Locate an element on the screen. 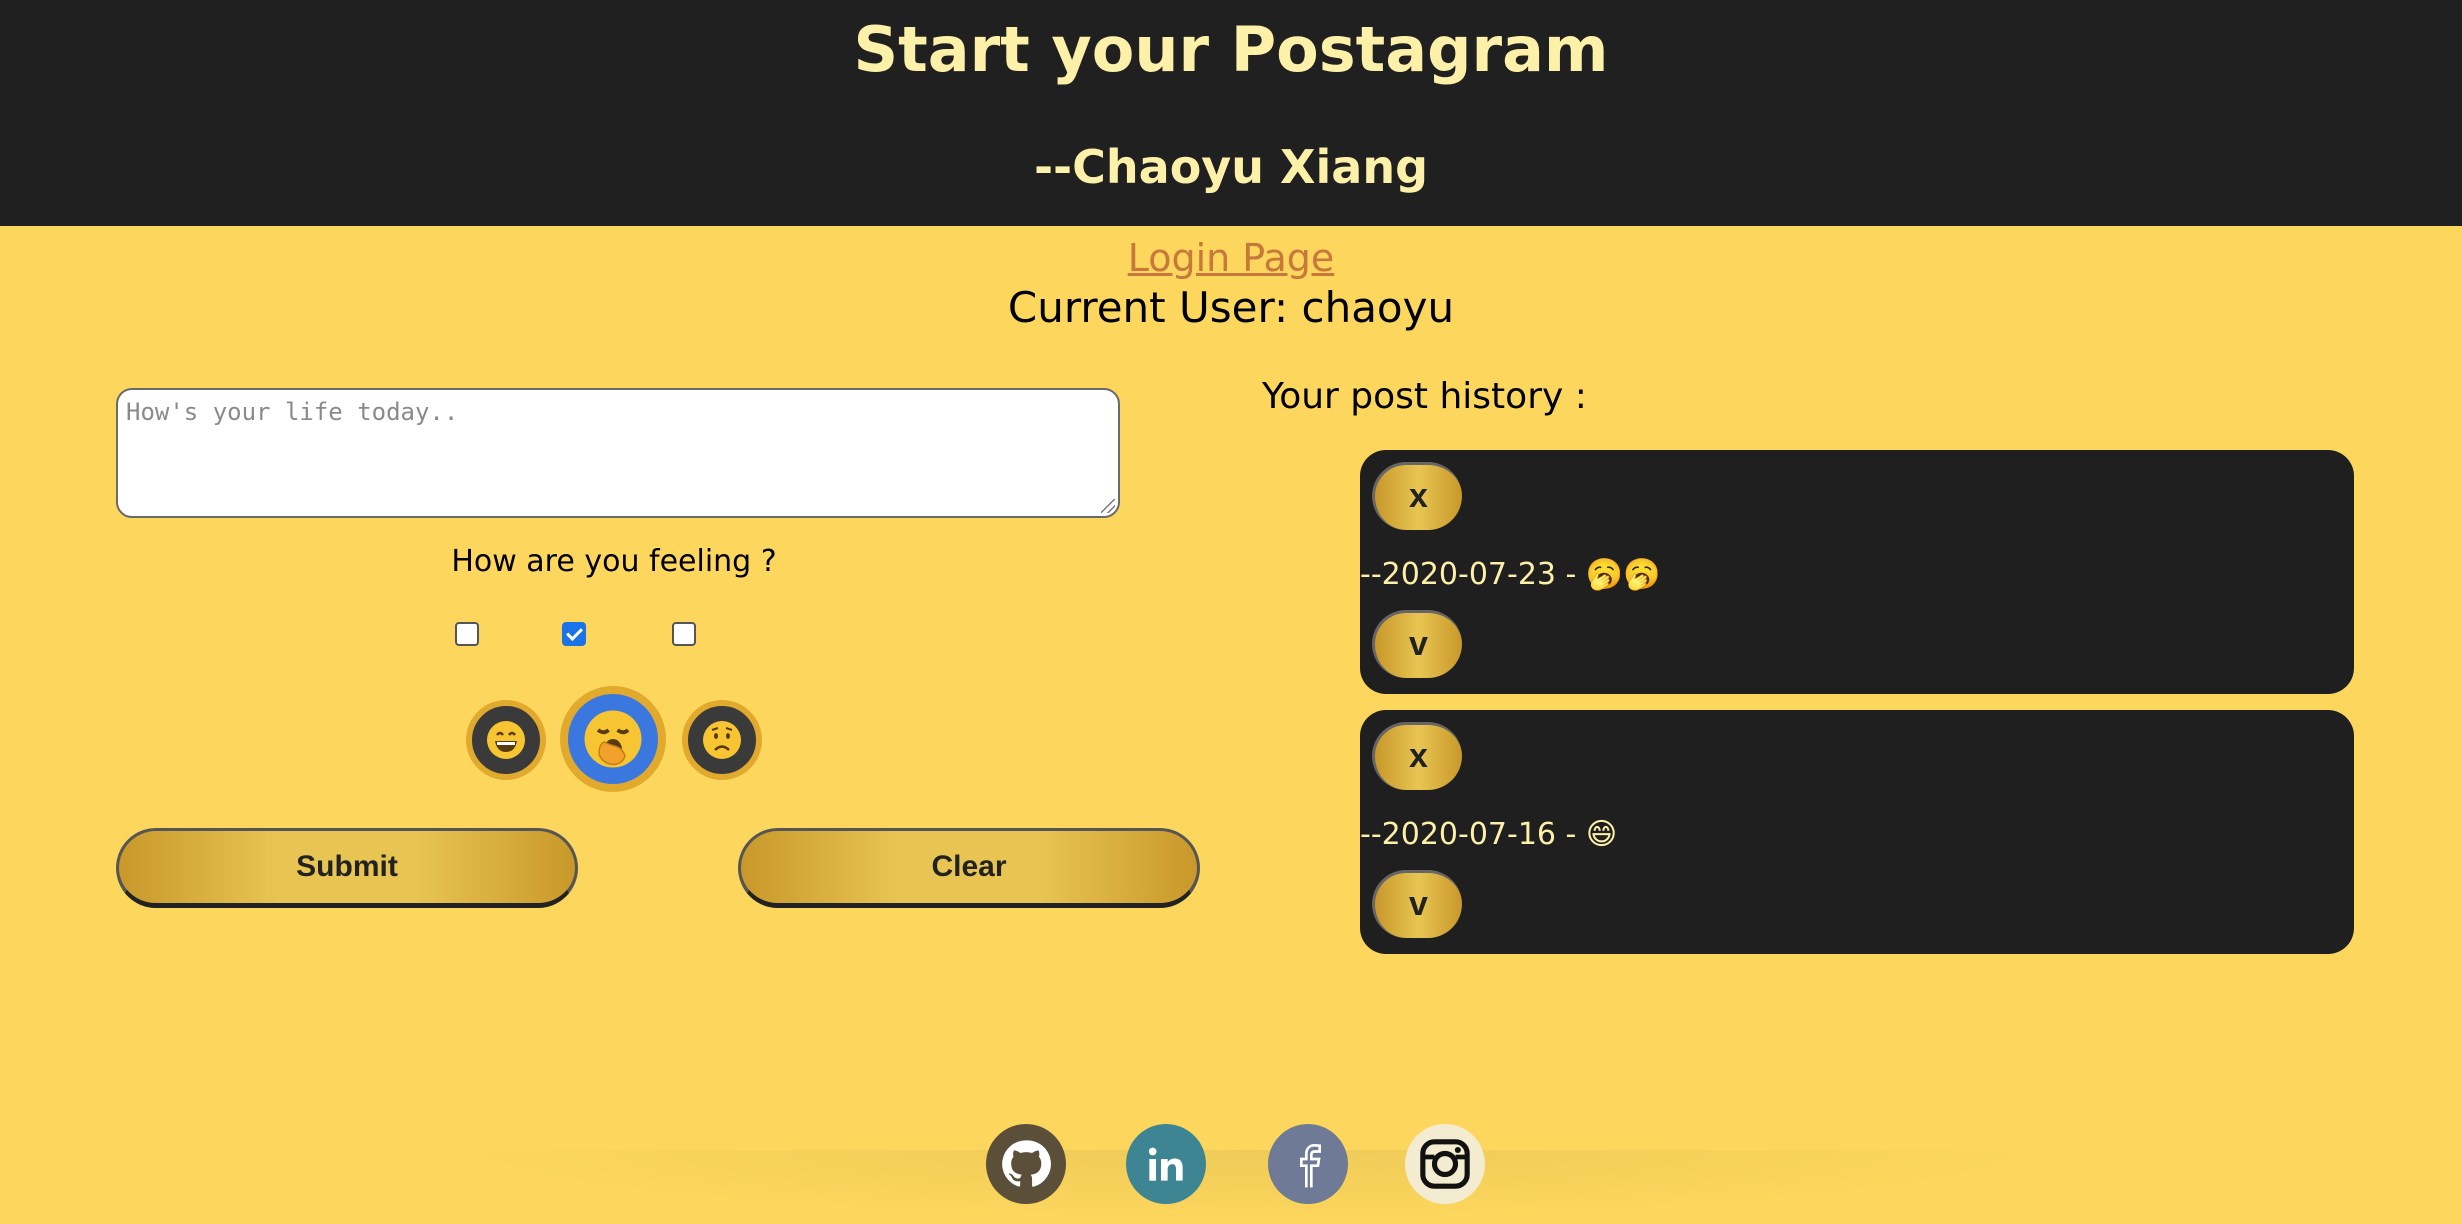 Image resolution: width=2462 pixels, height=1224 pixels. mood-checkbox-grinning is located at coordinates (467, 634).